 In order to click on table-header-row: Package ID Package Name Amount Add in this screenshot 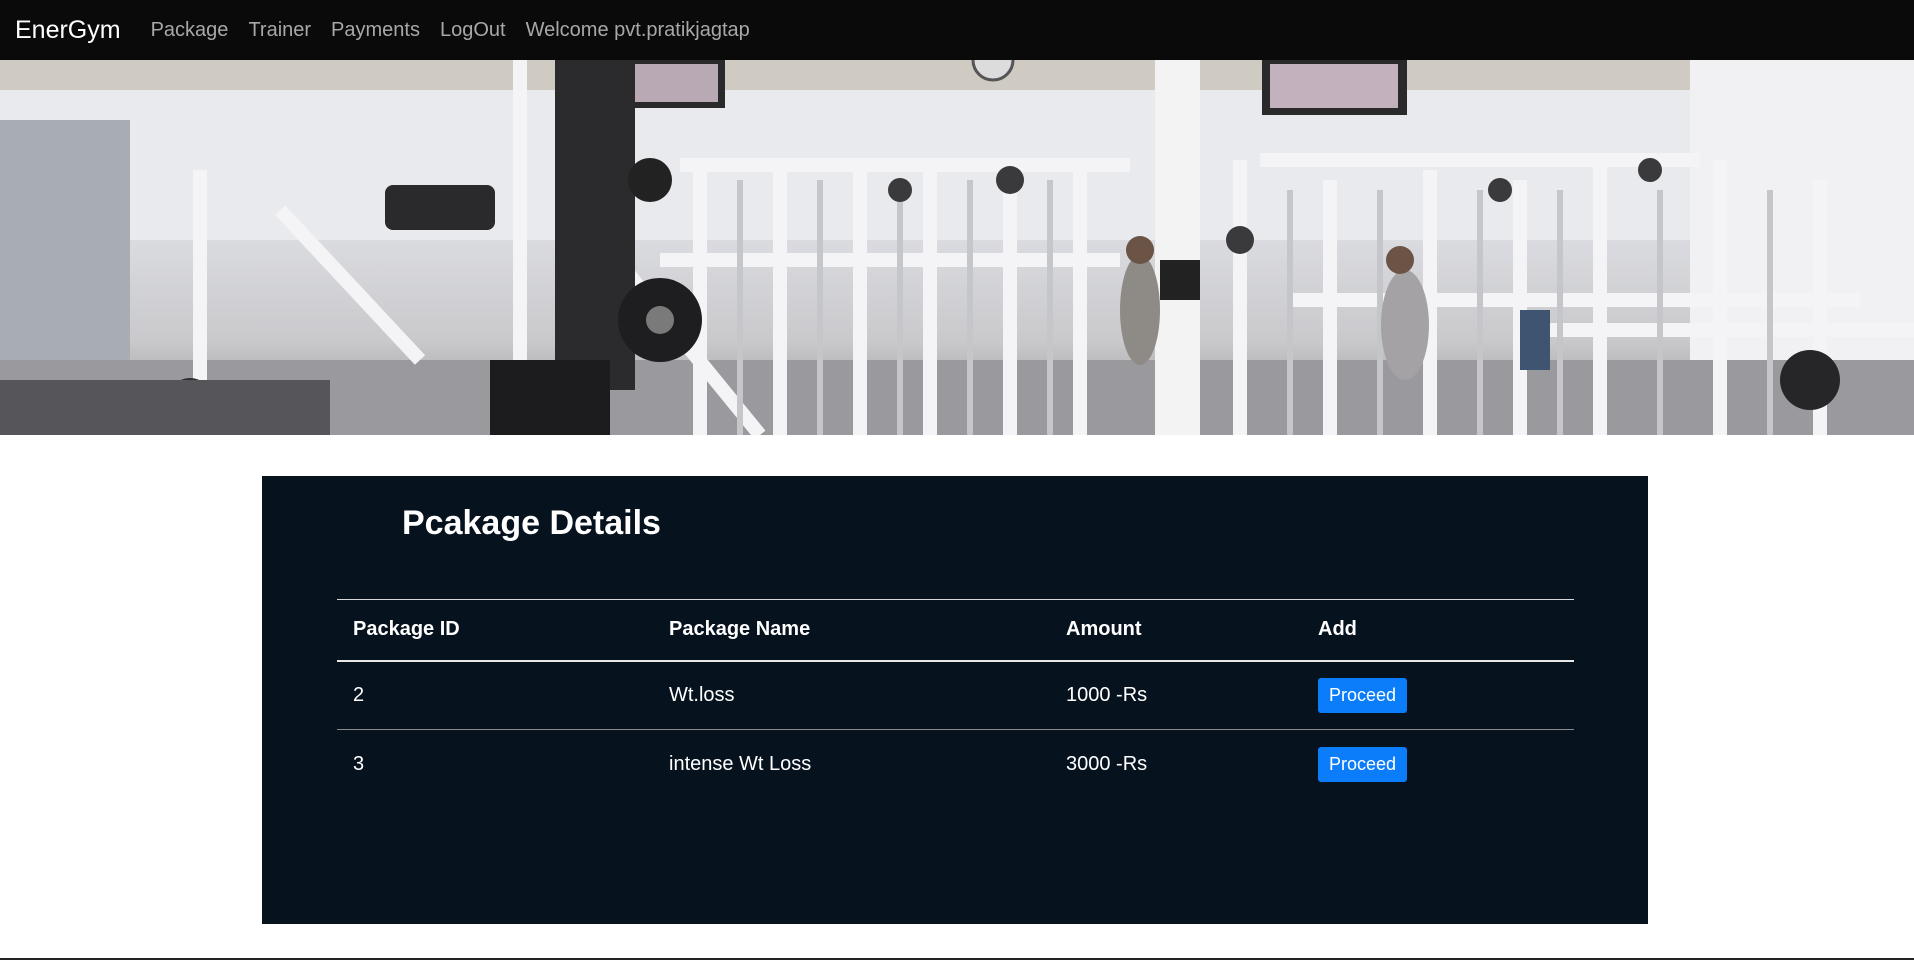, I will do `click(955, 630)`.